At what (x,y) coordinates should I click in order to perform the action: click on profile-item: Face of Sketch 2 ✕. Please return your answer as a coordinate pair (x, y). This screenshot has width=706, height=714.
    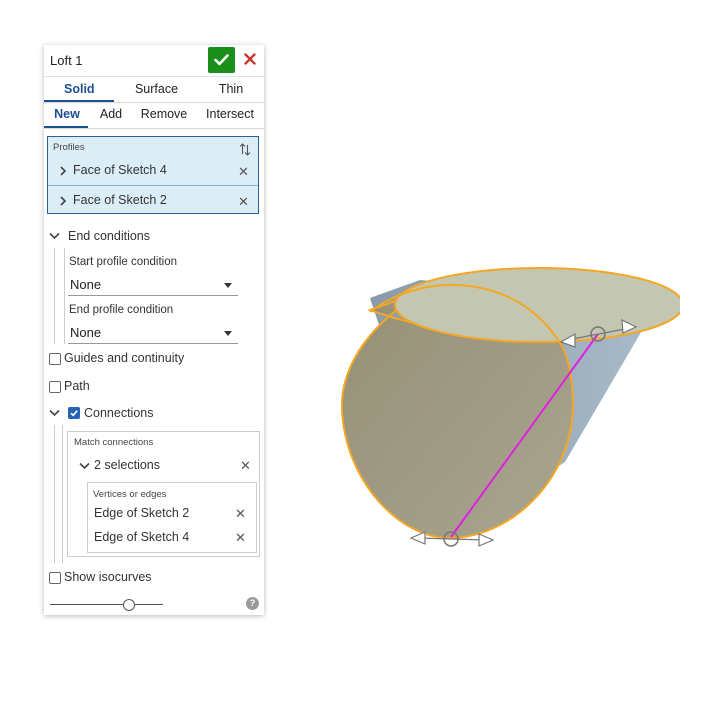
    Looking at the image, I should click on (153, 201).